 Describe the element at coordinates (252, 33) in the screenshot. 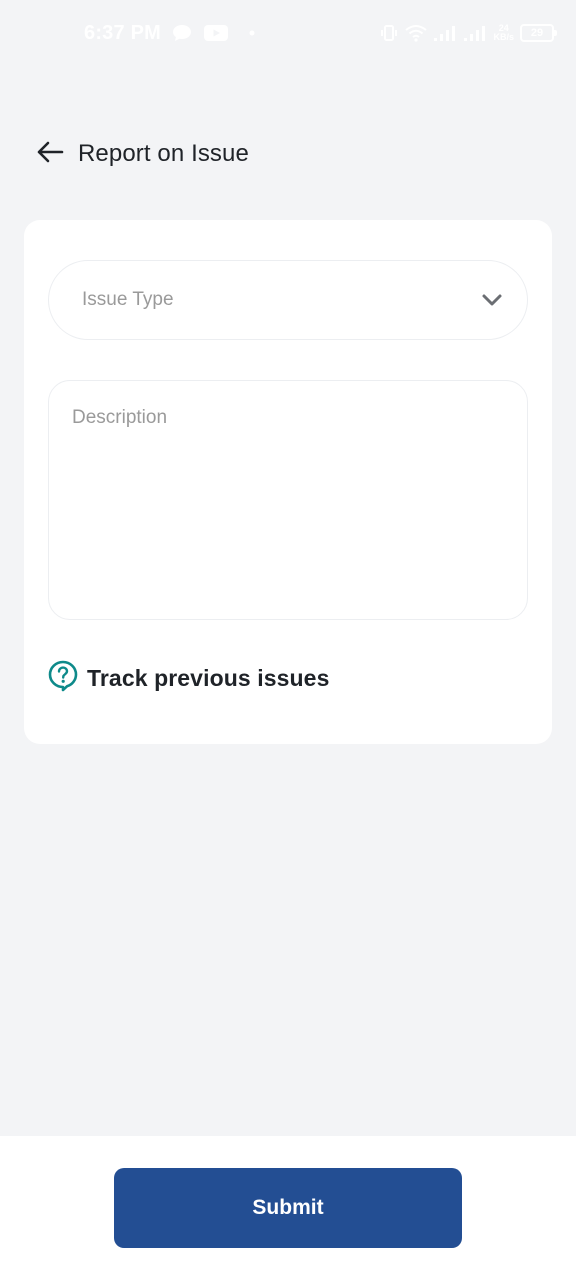

I see `dot-icon` at that location.